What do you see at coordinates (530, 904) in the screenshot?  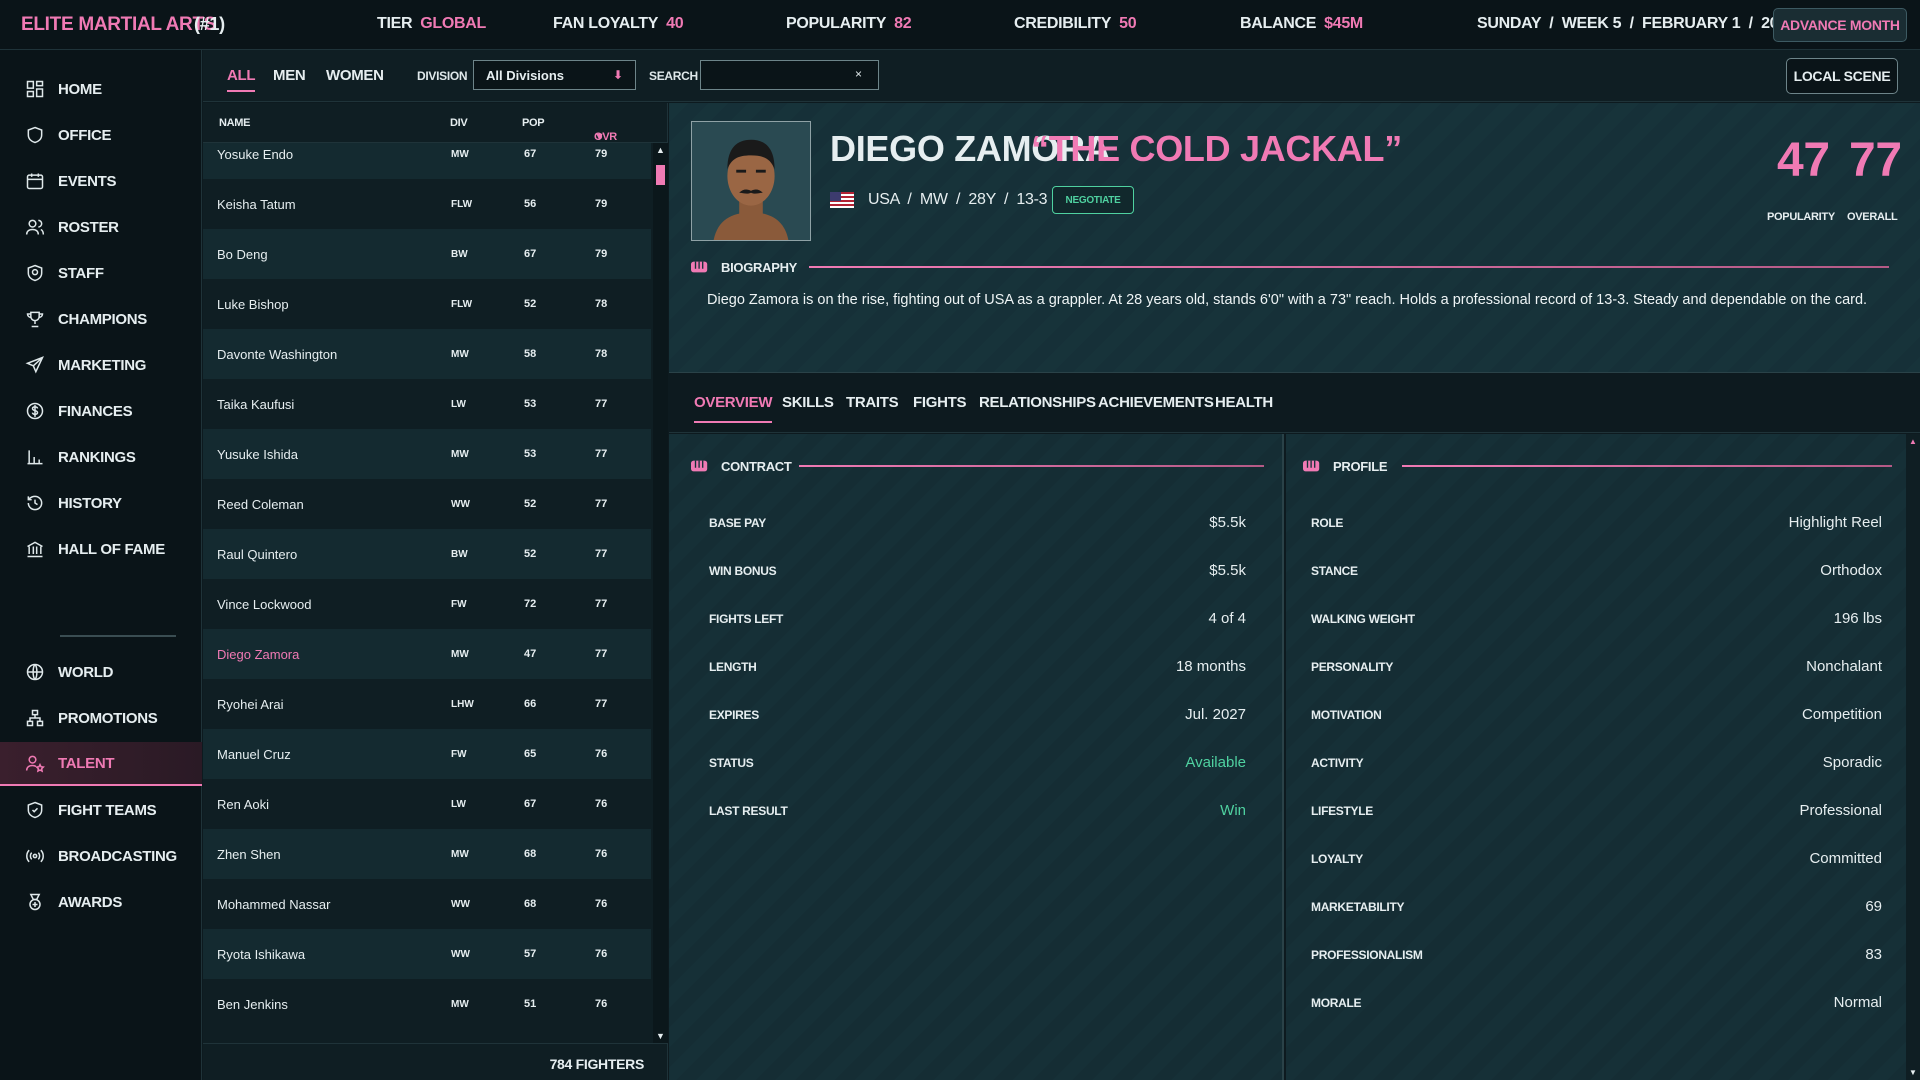 I see `popularity-cell: 68` at bounding box center [530, 904].